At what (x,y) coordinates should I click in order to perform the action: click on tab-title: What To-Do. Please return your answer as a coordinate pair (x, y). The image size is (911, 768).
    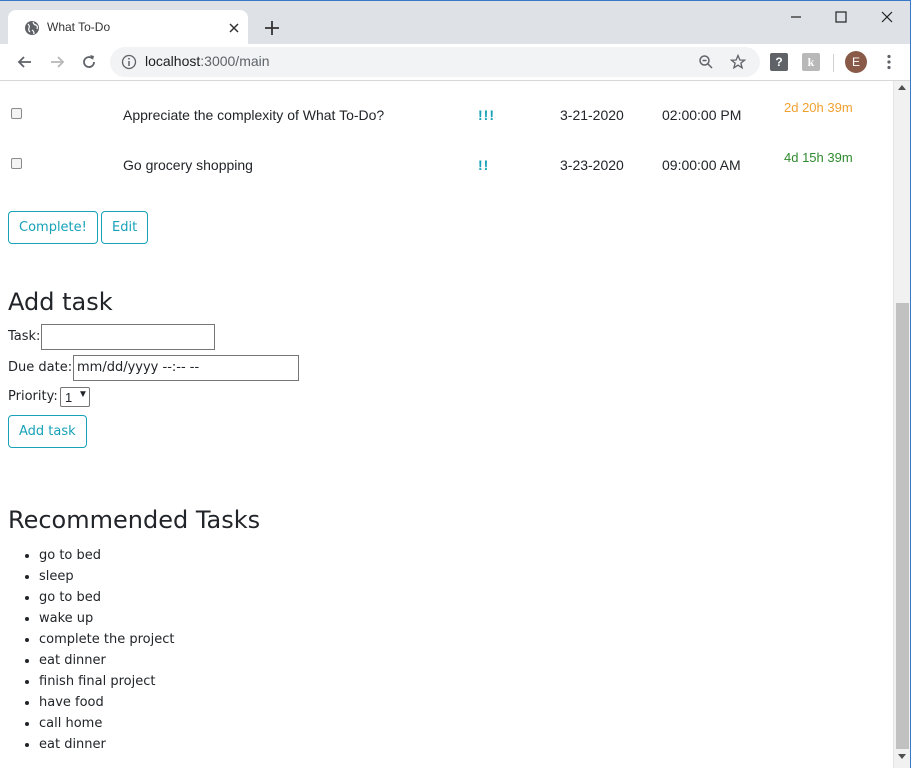
    Looking at the image, I should click on (79, 27).